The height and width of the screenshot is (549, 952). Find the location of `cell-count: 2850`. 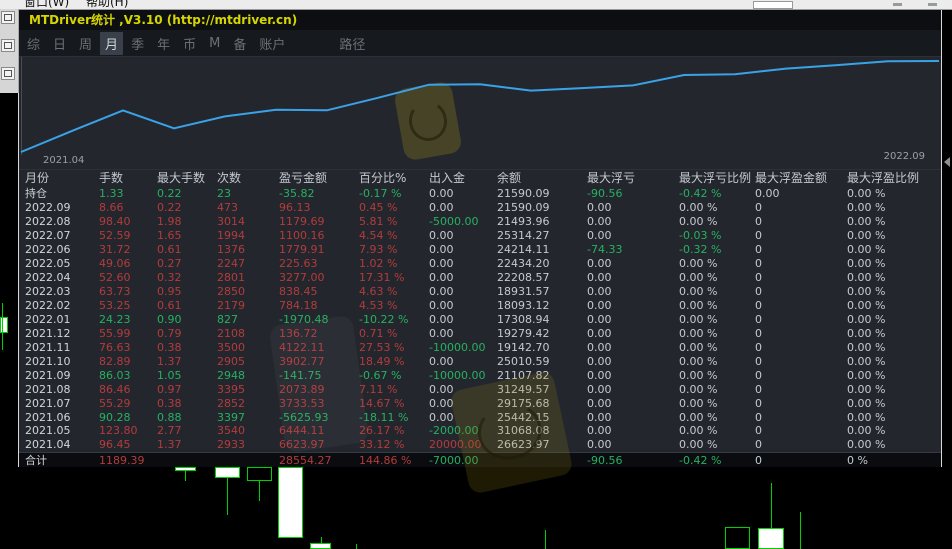

cell-count: 2850 is located at coordinates (231, 292).